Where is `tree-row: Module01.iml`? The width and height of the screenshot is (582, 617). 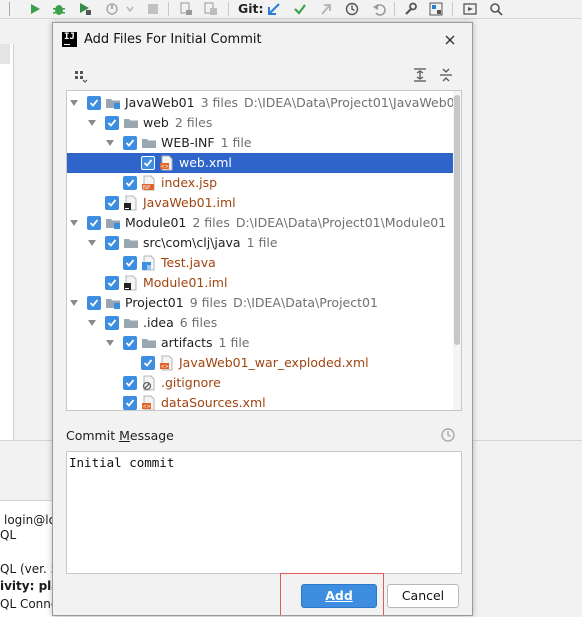
tree-row: Module01.iml is located at coordinates (260, 283).